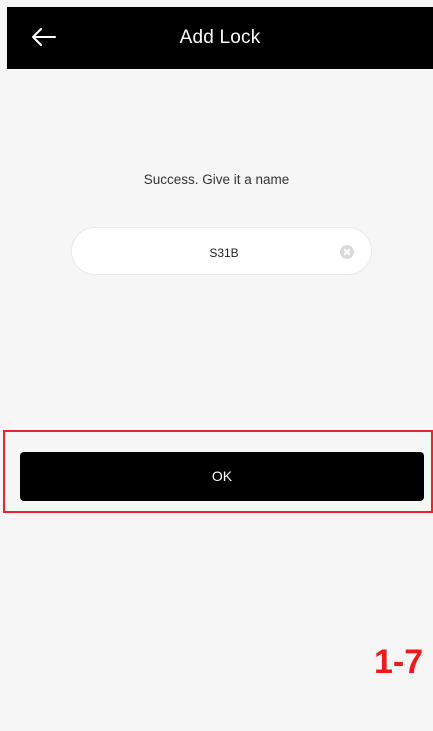 The height and width of the screenshot is (731, 433). I want to click on ok-button: OK, so click(222, 476).